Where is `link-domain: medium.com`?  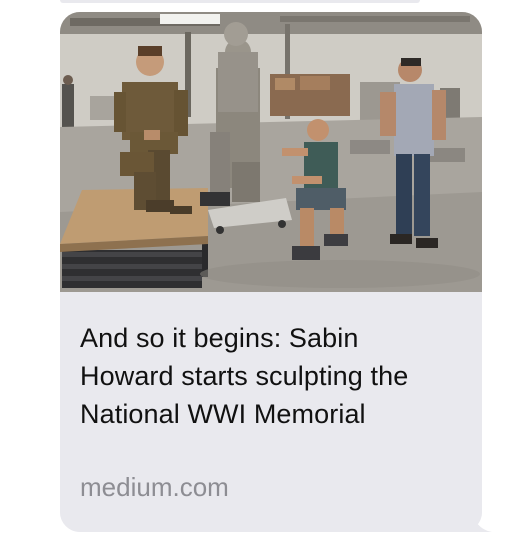 link-domain: medium.com is located at coordinates (154, 487).